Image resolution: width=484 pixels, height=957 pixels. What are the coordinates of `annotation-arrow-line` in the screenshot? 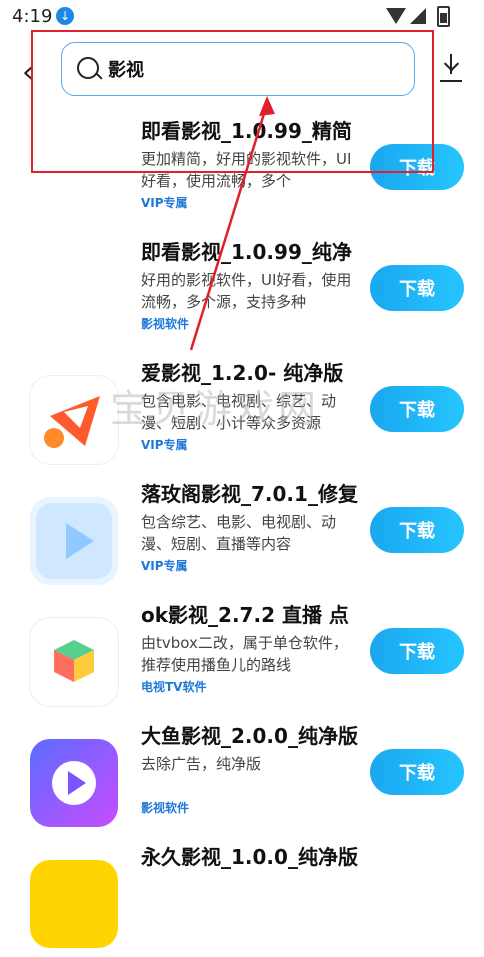 It's located at (229, 227).